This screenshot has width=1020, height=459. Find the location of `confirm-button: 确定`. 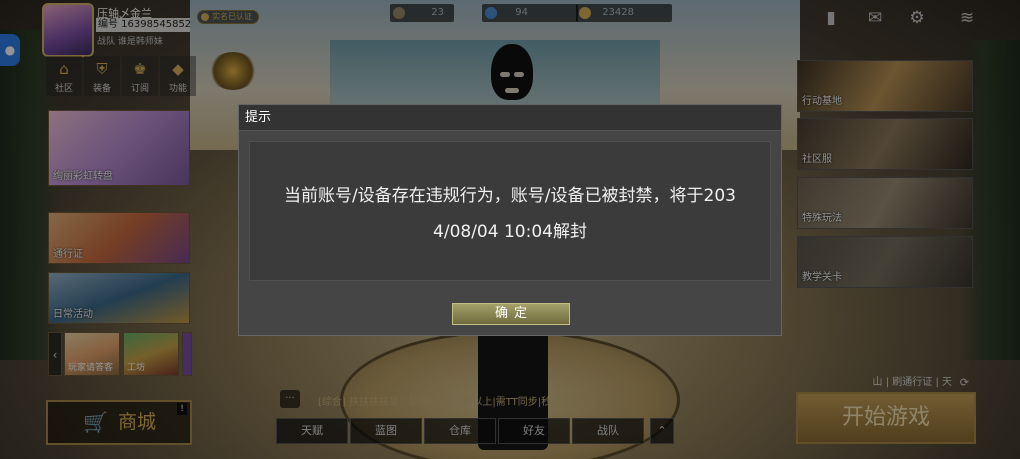

confirm-button: 确定 is located at coordinates (511, 314).